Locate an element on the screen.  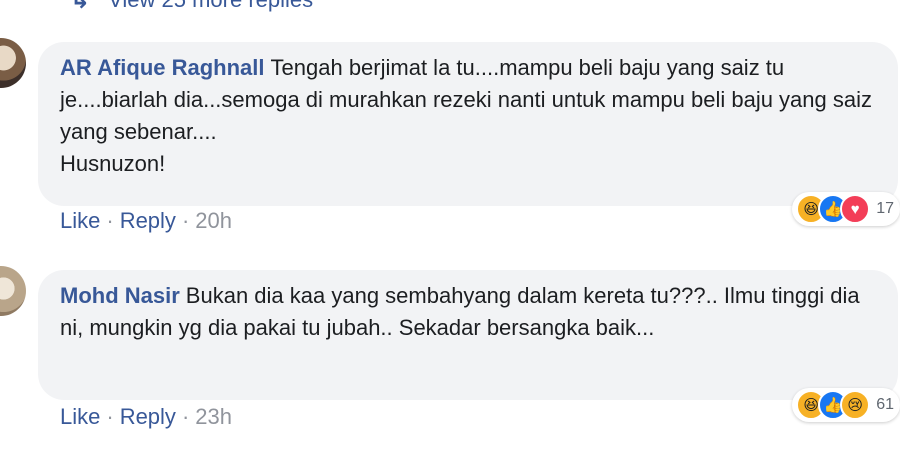
love-icon: ♥ is located at coordinates (855, 209).